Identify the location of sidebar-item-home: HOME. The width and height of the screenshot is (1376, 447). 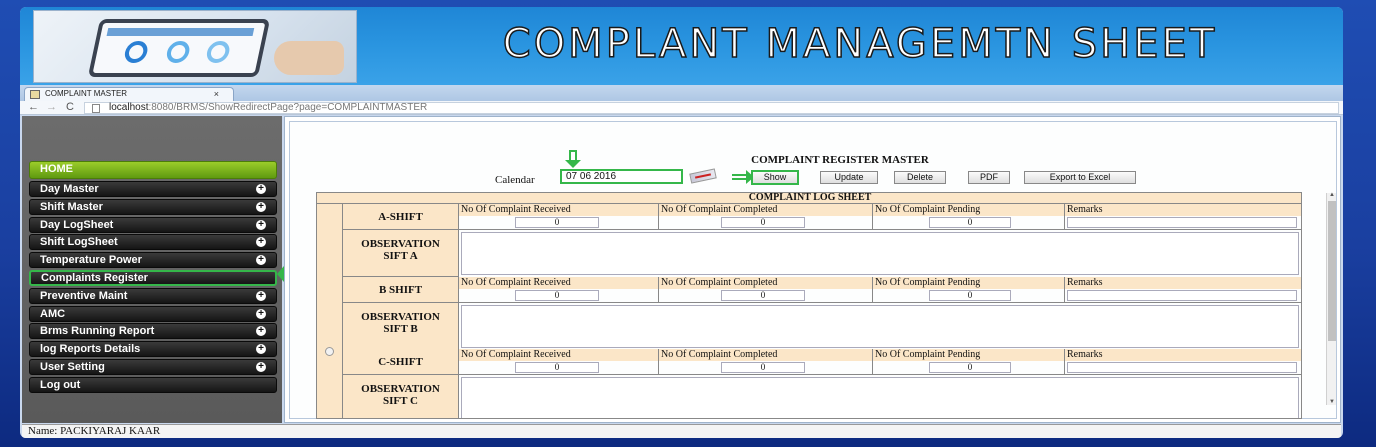
(153, 170).